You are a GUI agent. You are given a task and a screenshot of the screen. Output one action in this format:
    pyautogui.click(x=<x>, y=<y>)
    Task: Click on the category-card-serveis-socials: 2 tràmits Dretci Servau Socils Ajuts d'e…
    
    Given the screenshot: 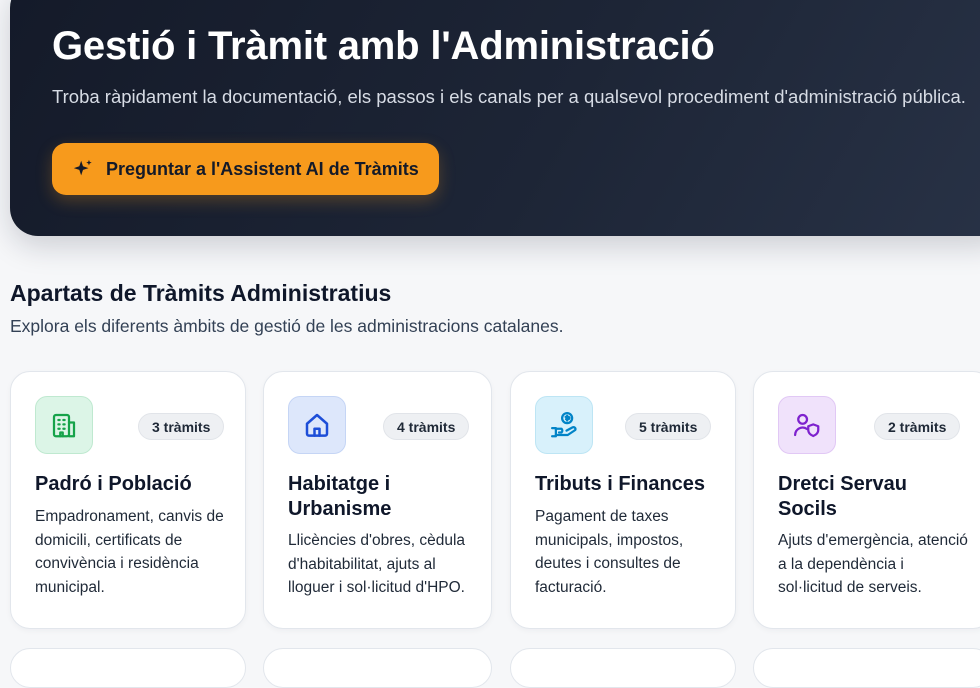 What is the action you would take?
    pyautogui.click(x=866, y=500)
    